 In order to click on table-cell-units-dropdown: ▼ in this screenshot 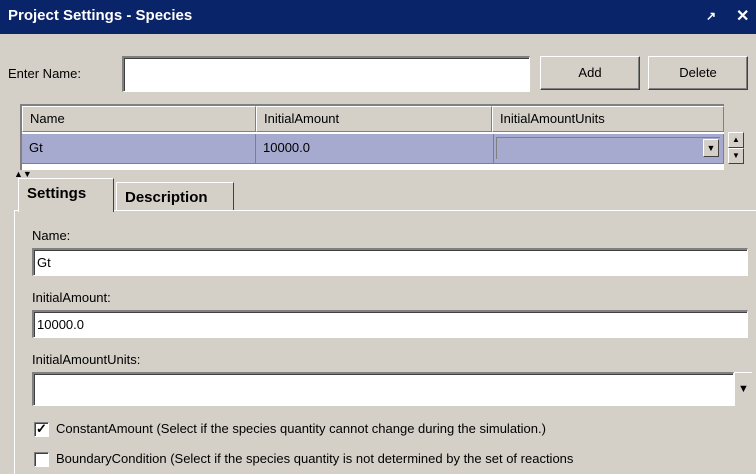, I will do `click(609, 149)`.